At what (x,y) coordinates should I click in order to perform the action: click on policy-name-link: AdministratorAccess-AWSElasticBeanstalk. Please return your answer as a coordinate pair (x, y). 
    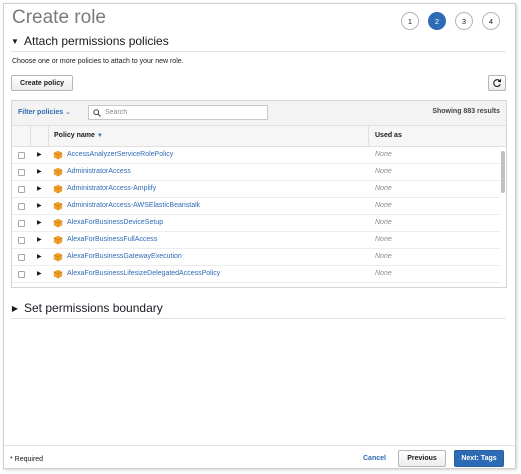
    Looking at the image, I should click on (133, 205).